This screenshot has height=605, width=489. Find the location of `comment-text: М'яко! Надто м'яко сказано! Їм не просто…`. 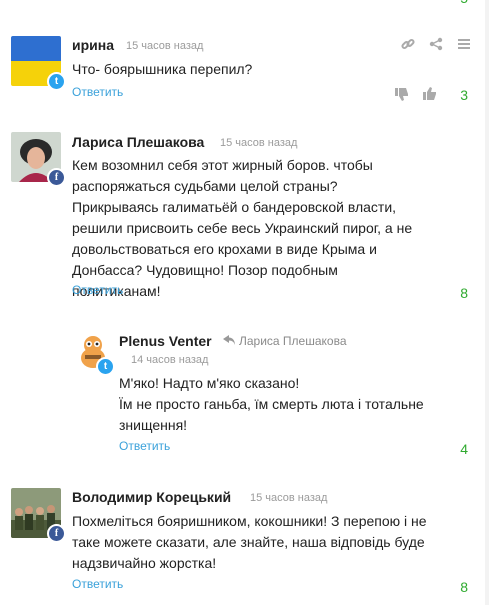

comment-text: М'яко! Надто м'яко сказано! Їм не просто… is located at coordinates (271, 404).